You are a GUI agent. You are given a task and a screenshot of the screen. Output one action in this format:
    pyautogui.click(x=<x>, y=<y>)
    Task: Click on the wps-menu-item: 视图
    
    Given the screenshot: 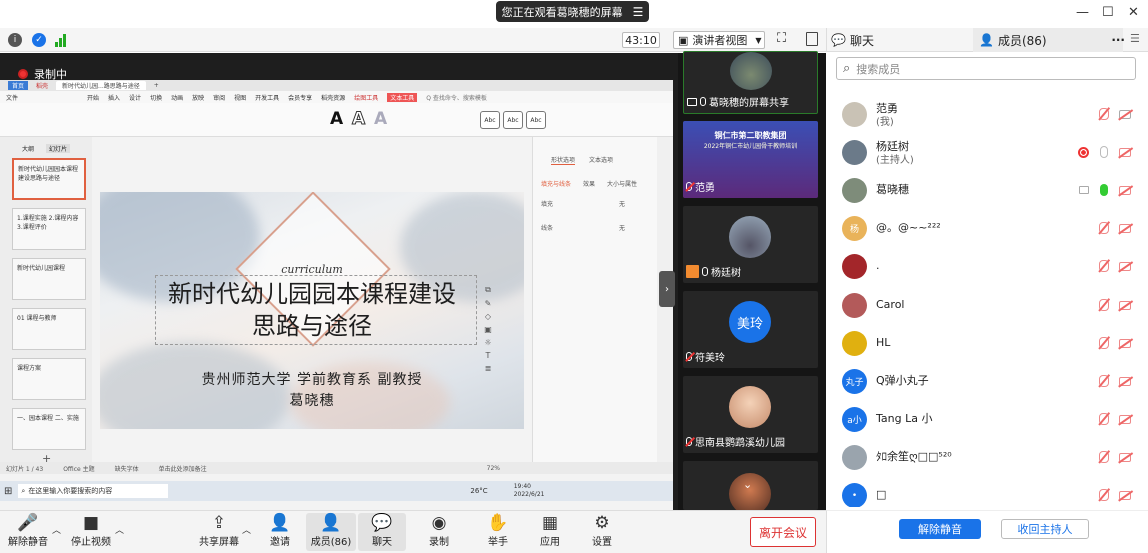 What is the action you would take?
    pyautogui.click(x=240, y=97)
    